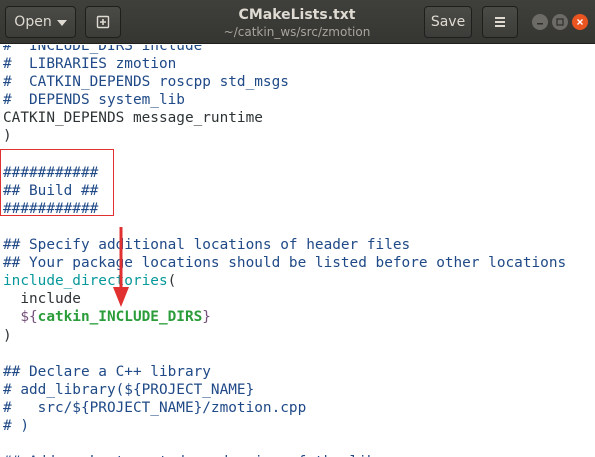  Describe the element at coordinates (284, 299) in the screenshot. I see `code-line: include` at that location.